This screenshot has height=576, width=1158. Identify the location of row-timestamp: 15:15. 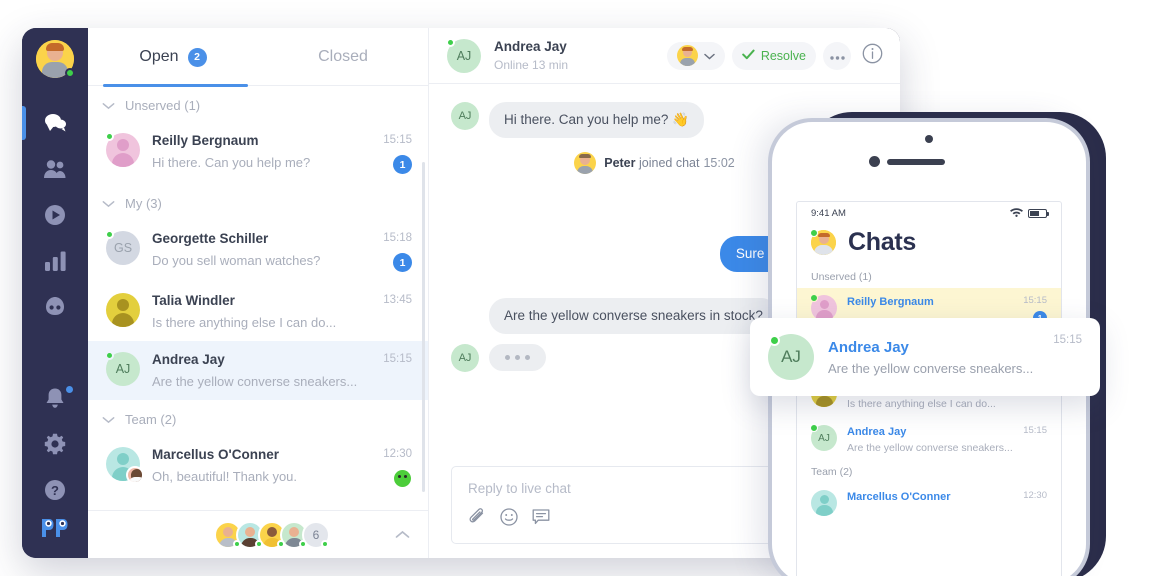
(397, 140).